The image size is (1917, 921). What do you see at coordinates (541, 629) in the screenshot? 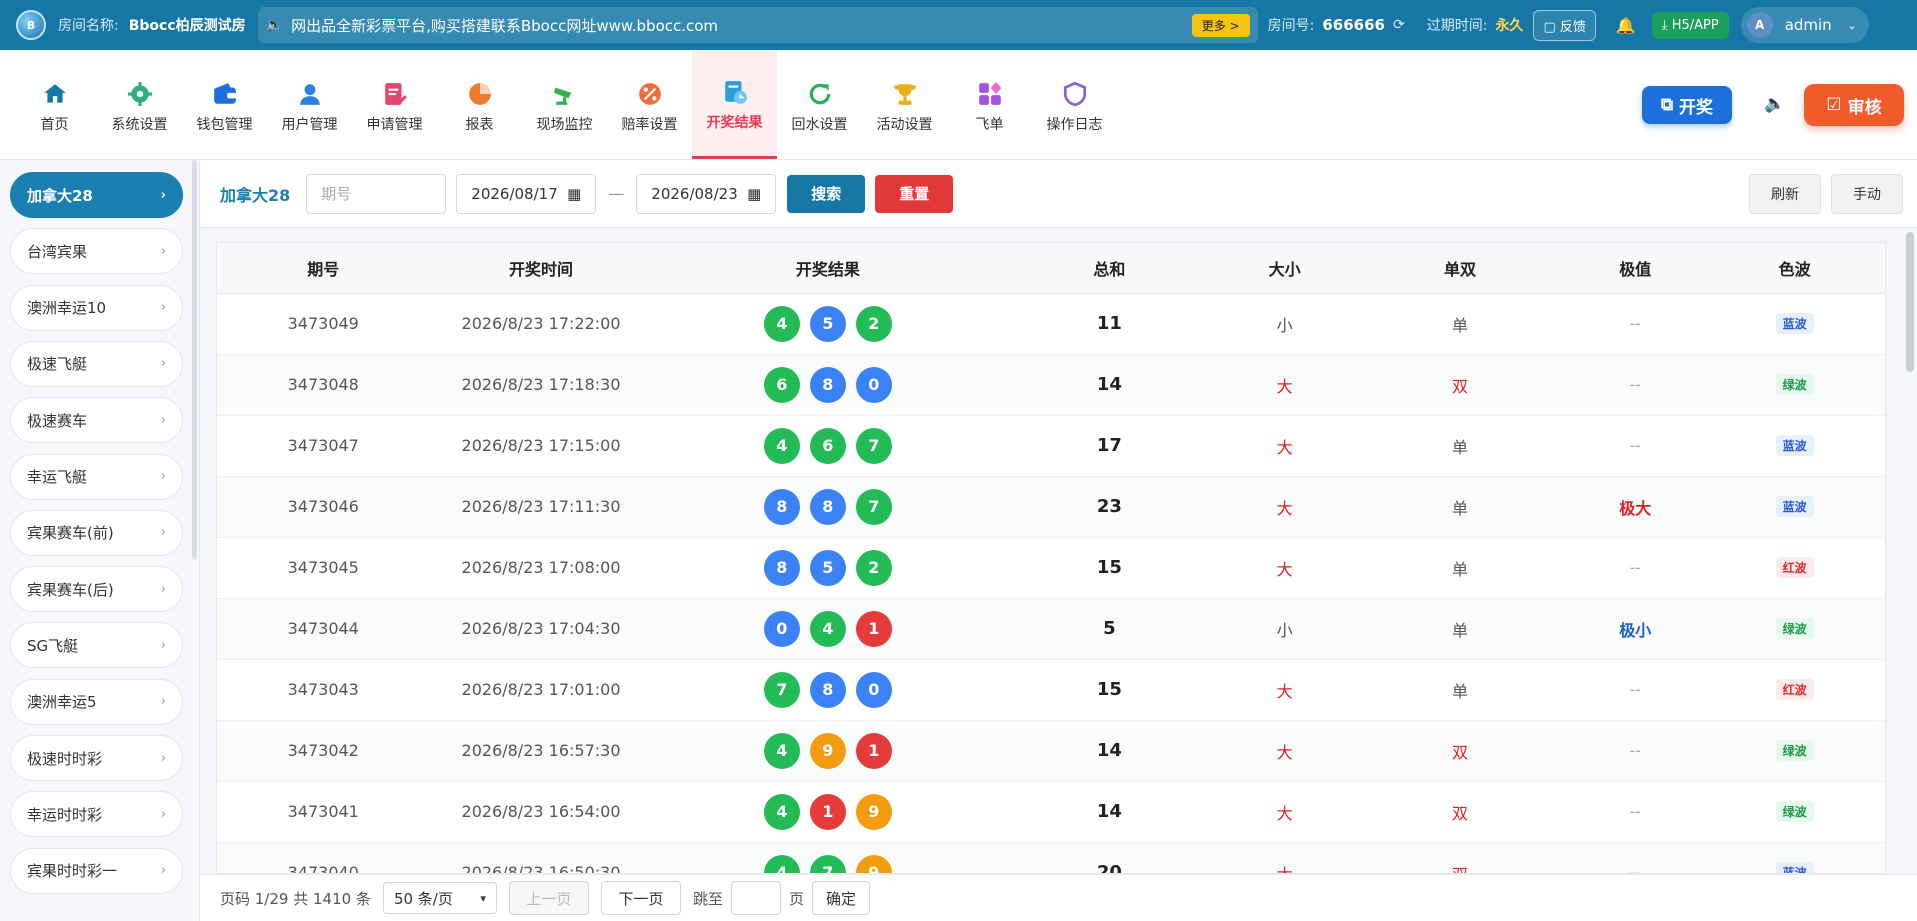
I see `draw-time-cell: 2026/8/23 17:04:30` at bounding box center [541, 629].